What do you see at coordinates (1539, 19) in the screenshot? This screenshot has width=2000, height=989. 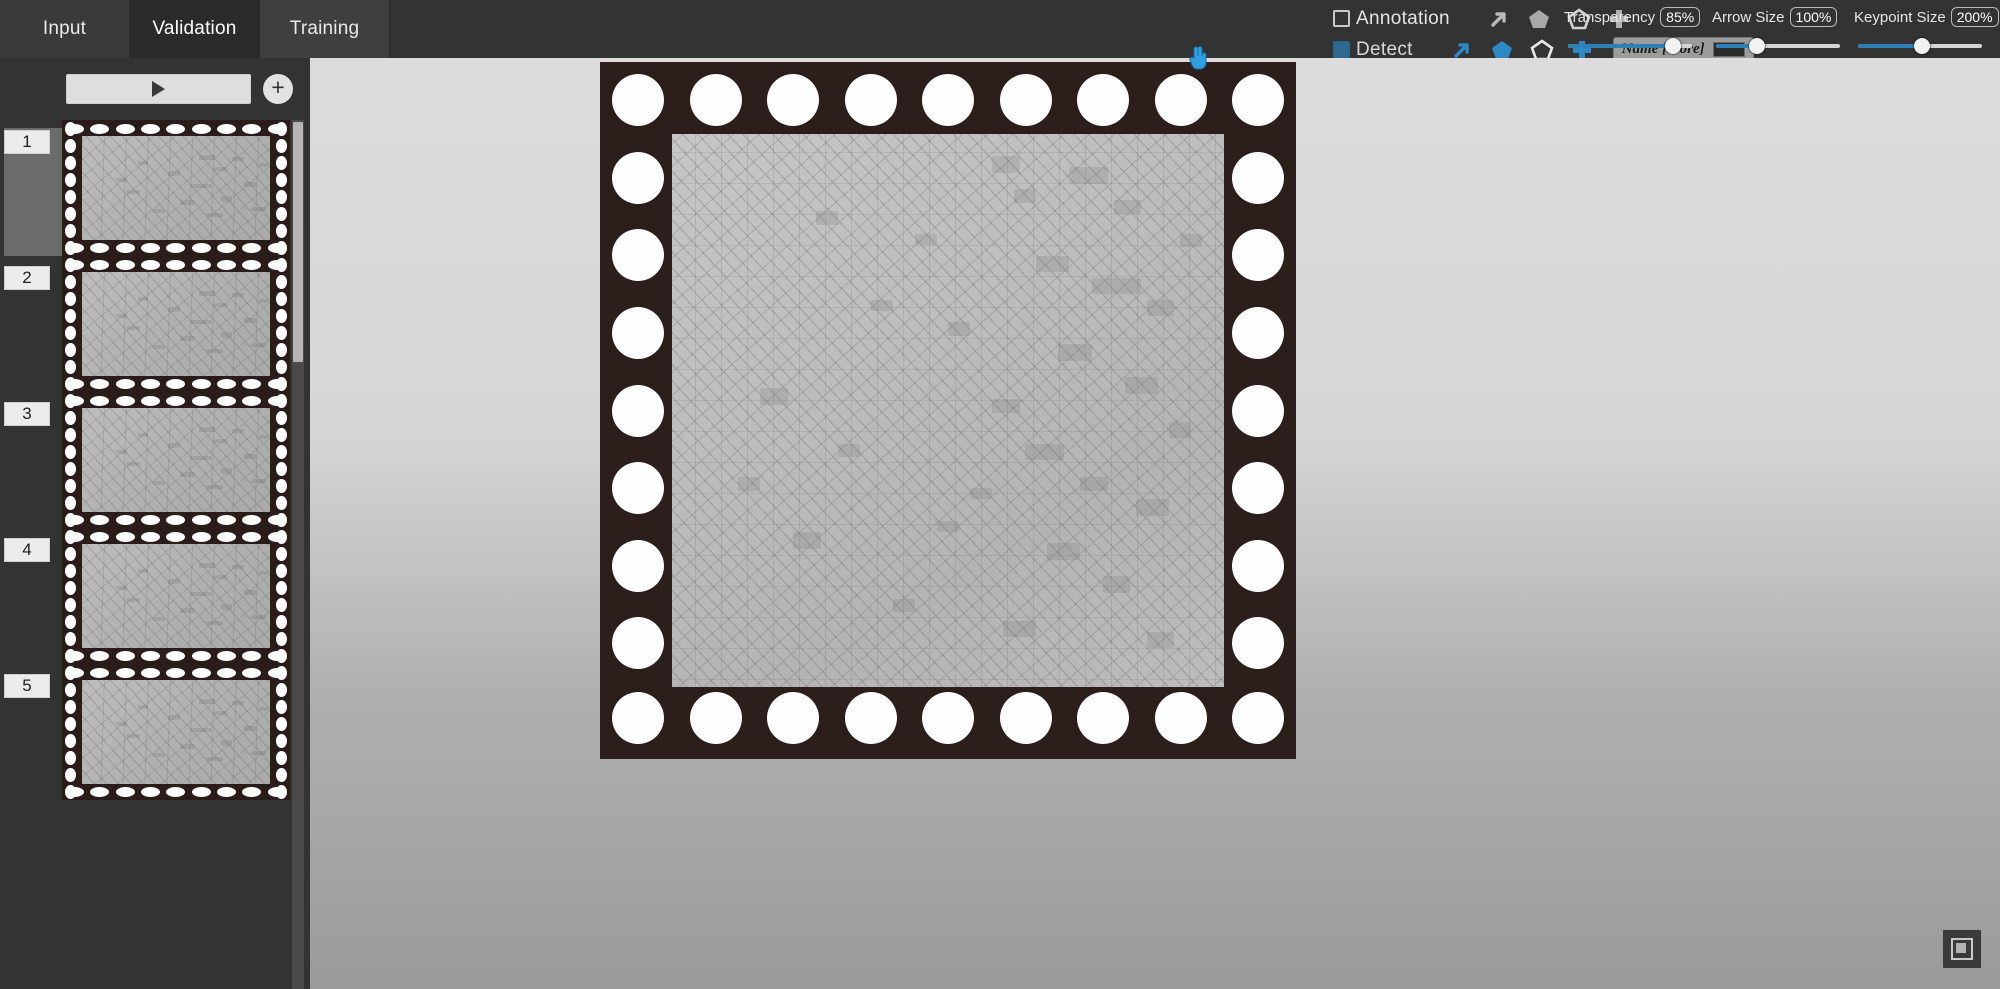 I see `filled-polygon-tool-icon` at bounding box center [1539, 19].